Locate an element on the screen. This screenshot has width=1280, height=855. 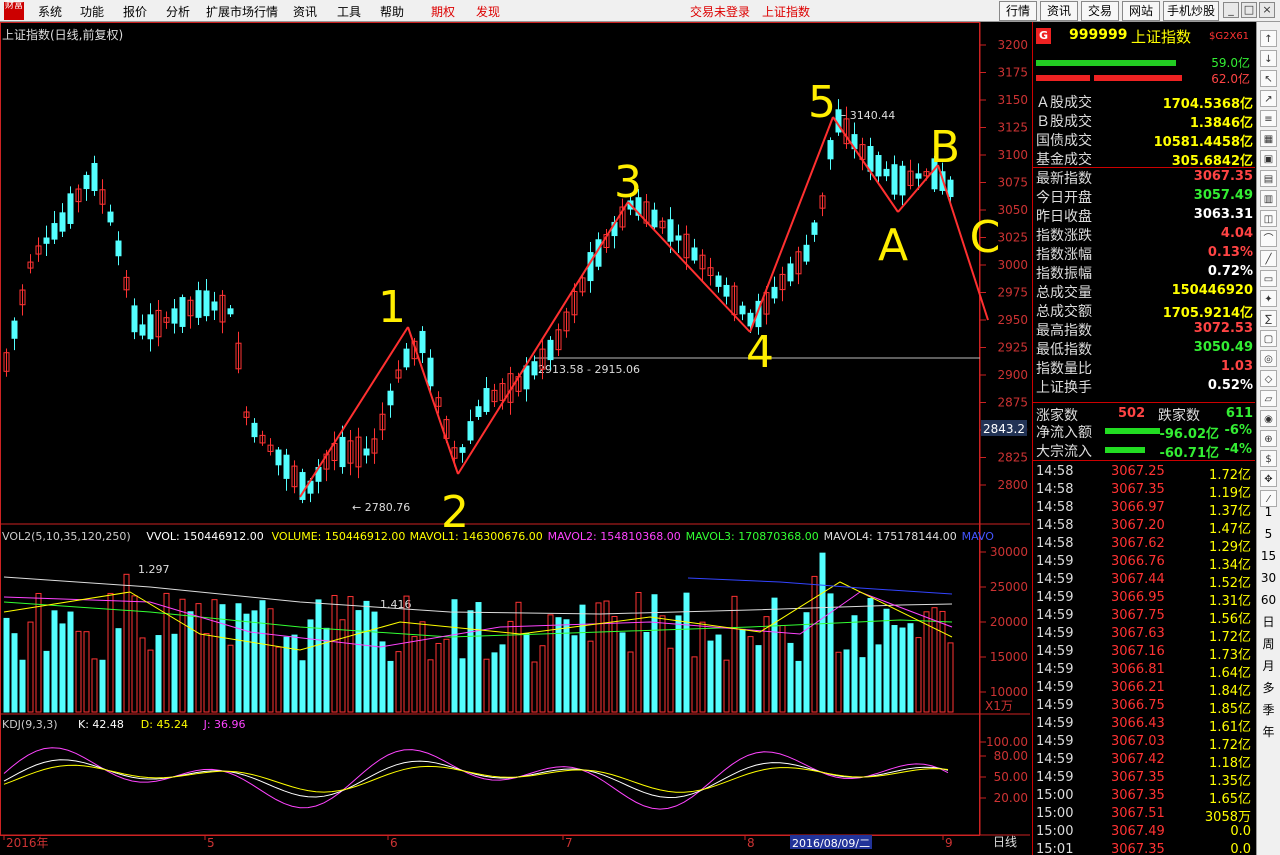
toolbar-button: 手机炒股 is located at coordinates (1191, 11).